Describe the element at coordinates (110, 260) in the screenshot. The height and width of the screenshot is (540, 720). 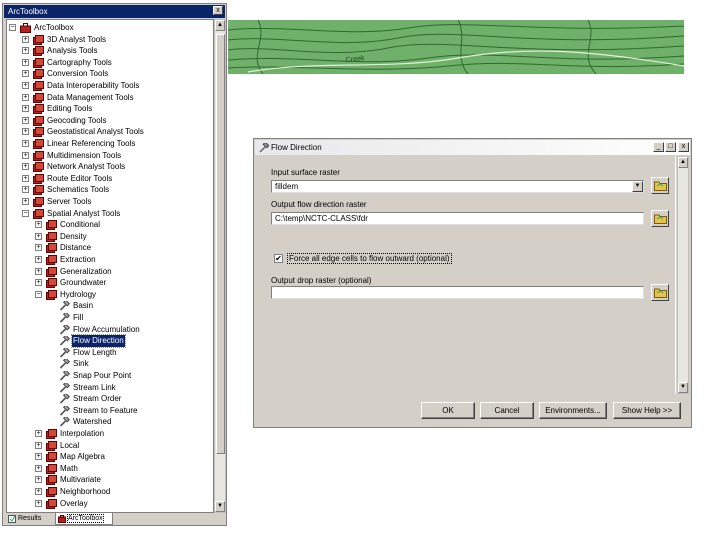
I see `tree-item: + Extraction` at that location.